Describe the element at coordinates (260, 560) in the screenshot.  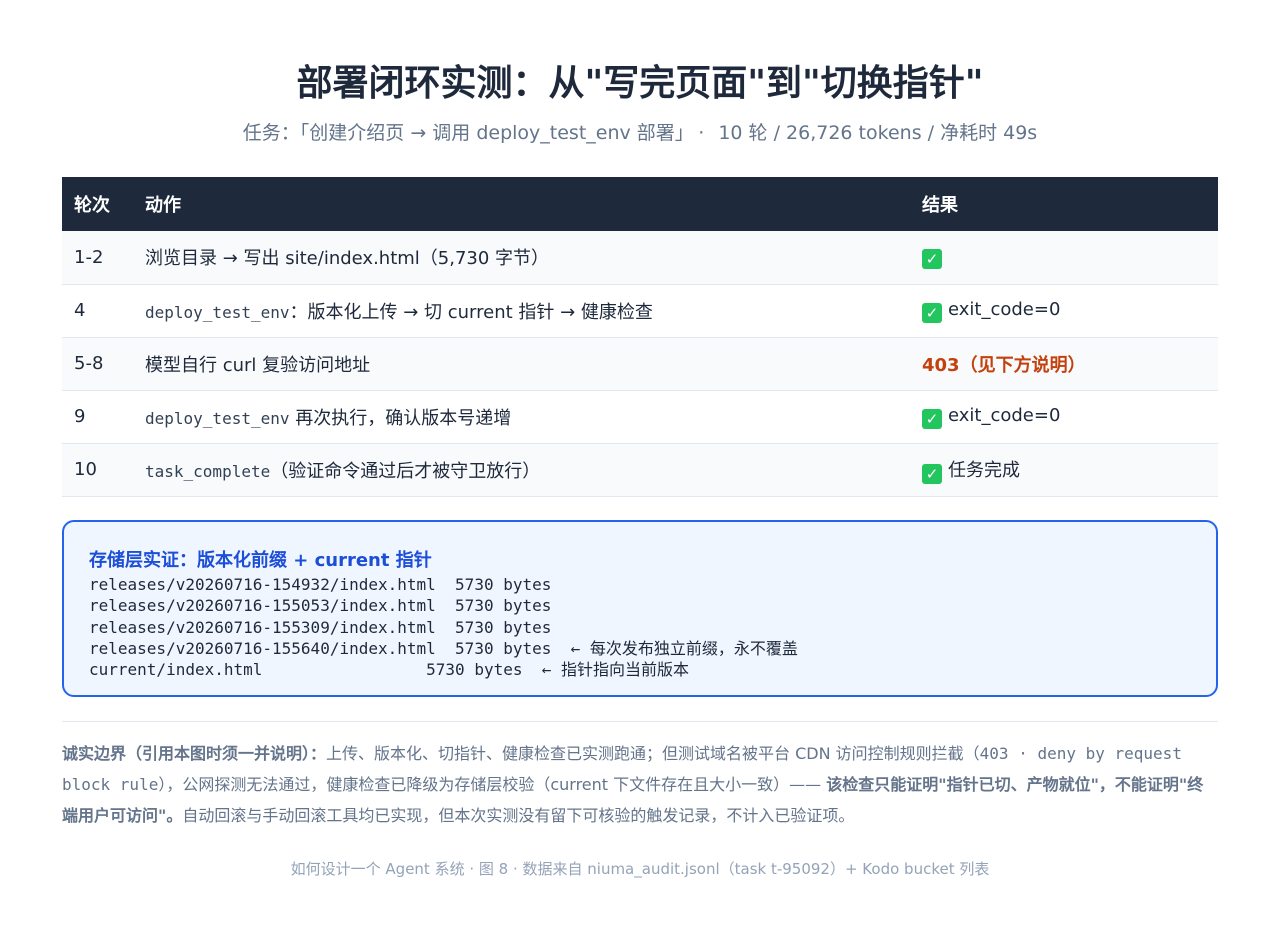
I see `storage-title: 存储层实证：版本化前缀 + current 指针` at that location.